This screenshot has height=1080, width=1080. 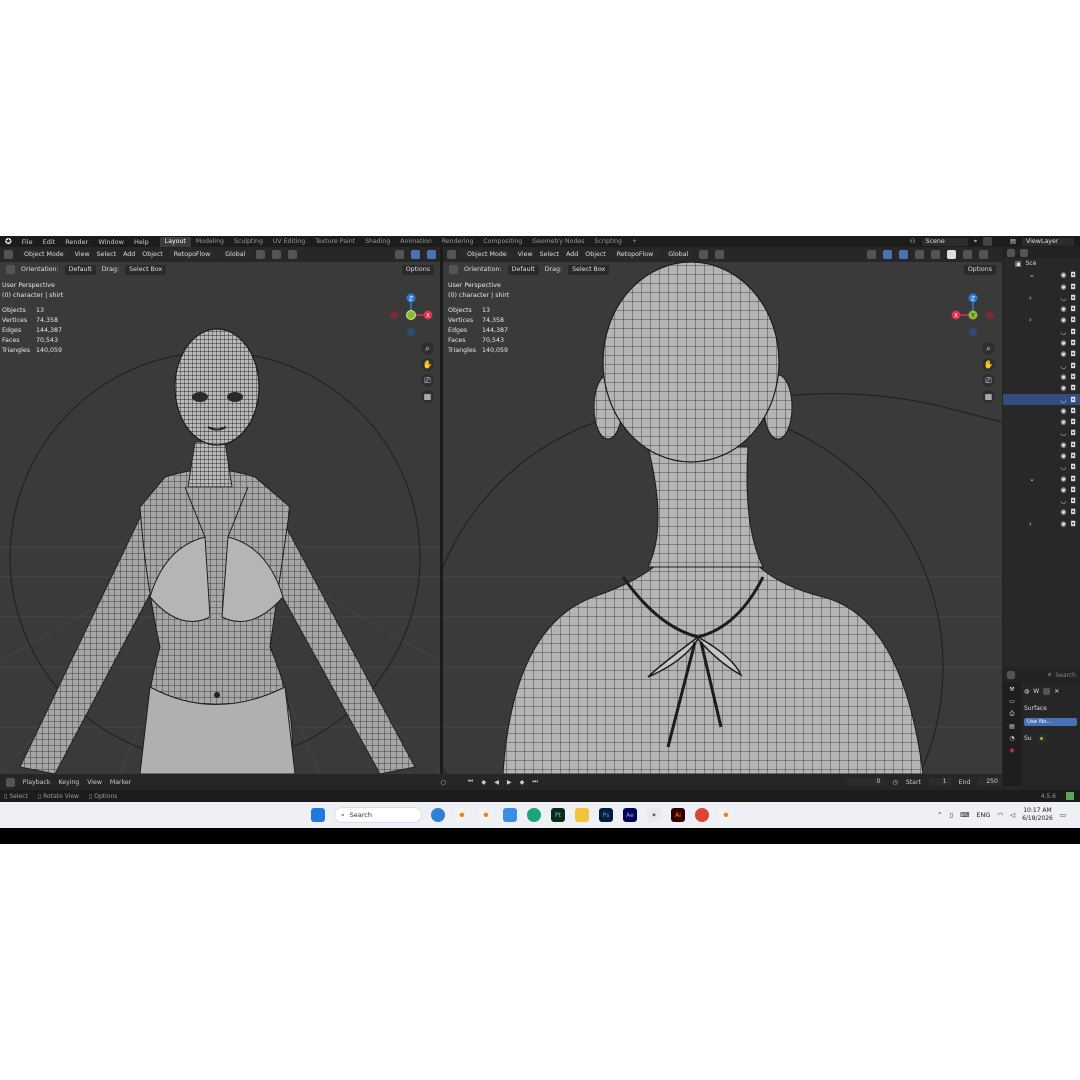 I want to click on navigation-gizmo: Z X, so click(x=411, y=315).